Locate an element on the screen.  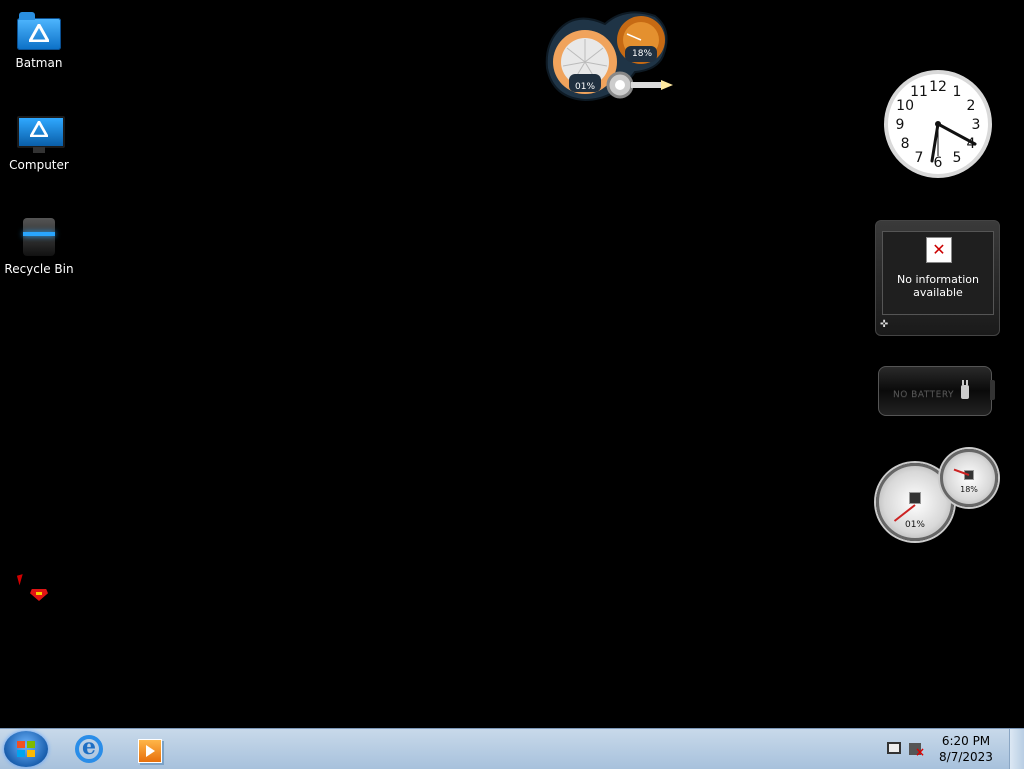
weather-panel: ✕ No information available is located at coordinates (938, 273).